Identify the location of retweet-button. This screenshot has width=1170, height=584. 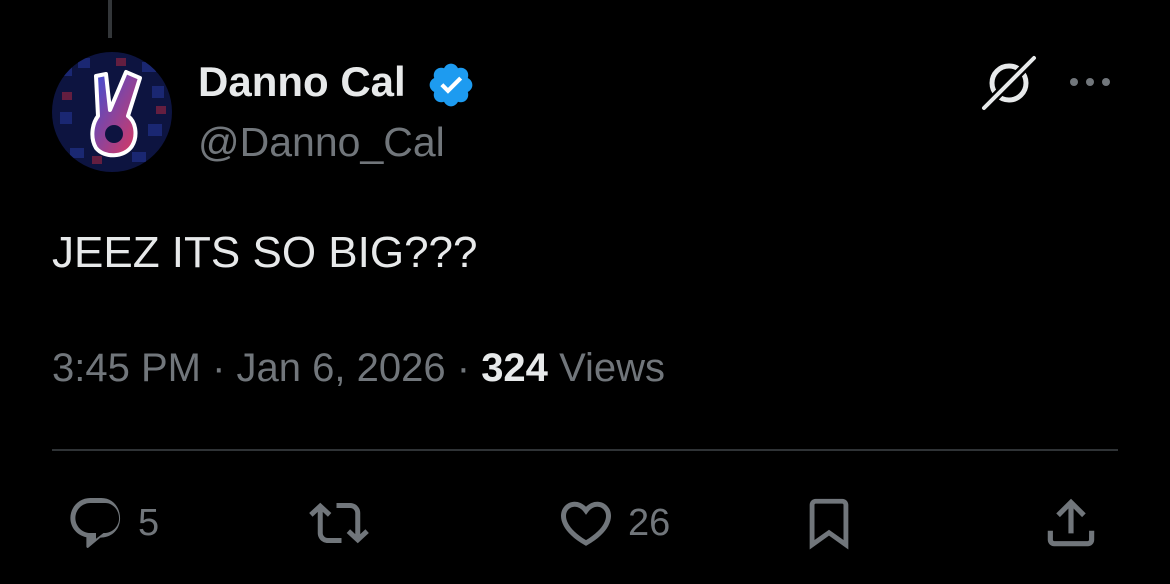
(339, 523).